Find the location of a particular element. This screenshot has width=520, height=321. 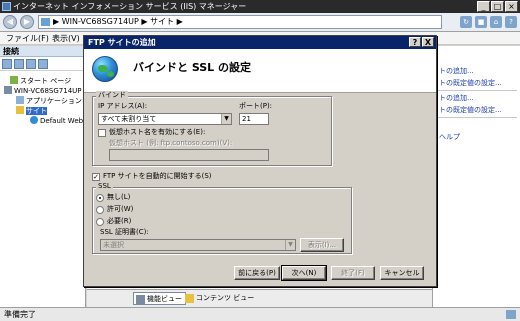

window-title: インターネット インフォメーション サービス (IIS) マネージャー is located at coordinates (130, 6).